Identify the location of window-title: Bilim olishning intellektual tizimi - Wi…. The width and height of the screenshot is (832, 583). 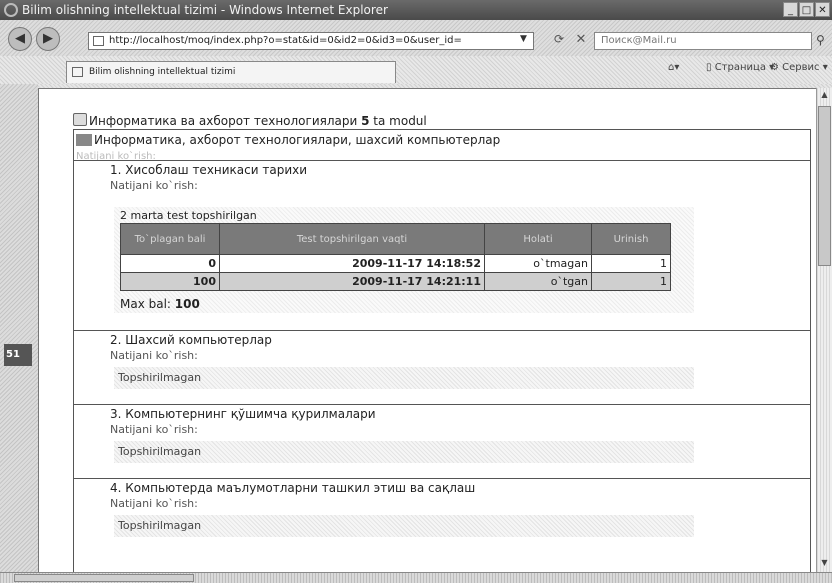
(205, 10).